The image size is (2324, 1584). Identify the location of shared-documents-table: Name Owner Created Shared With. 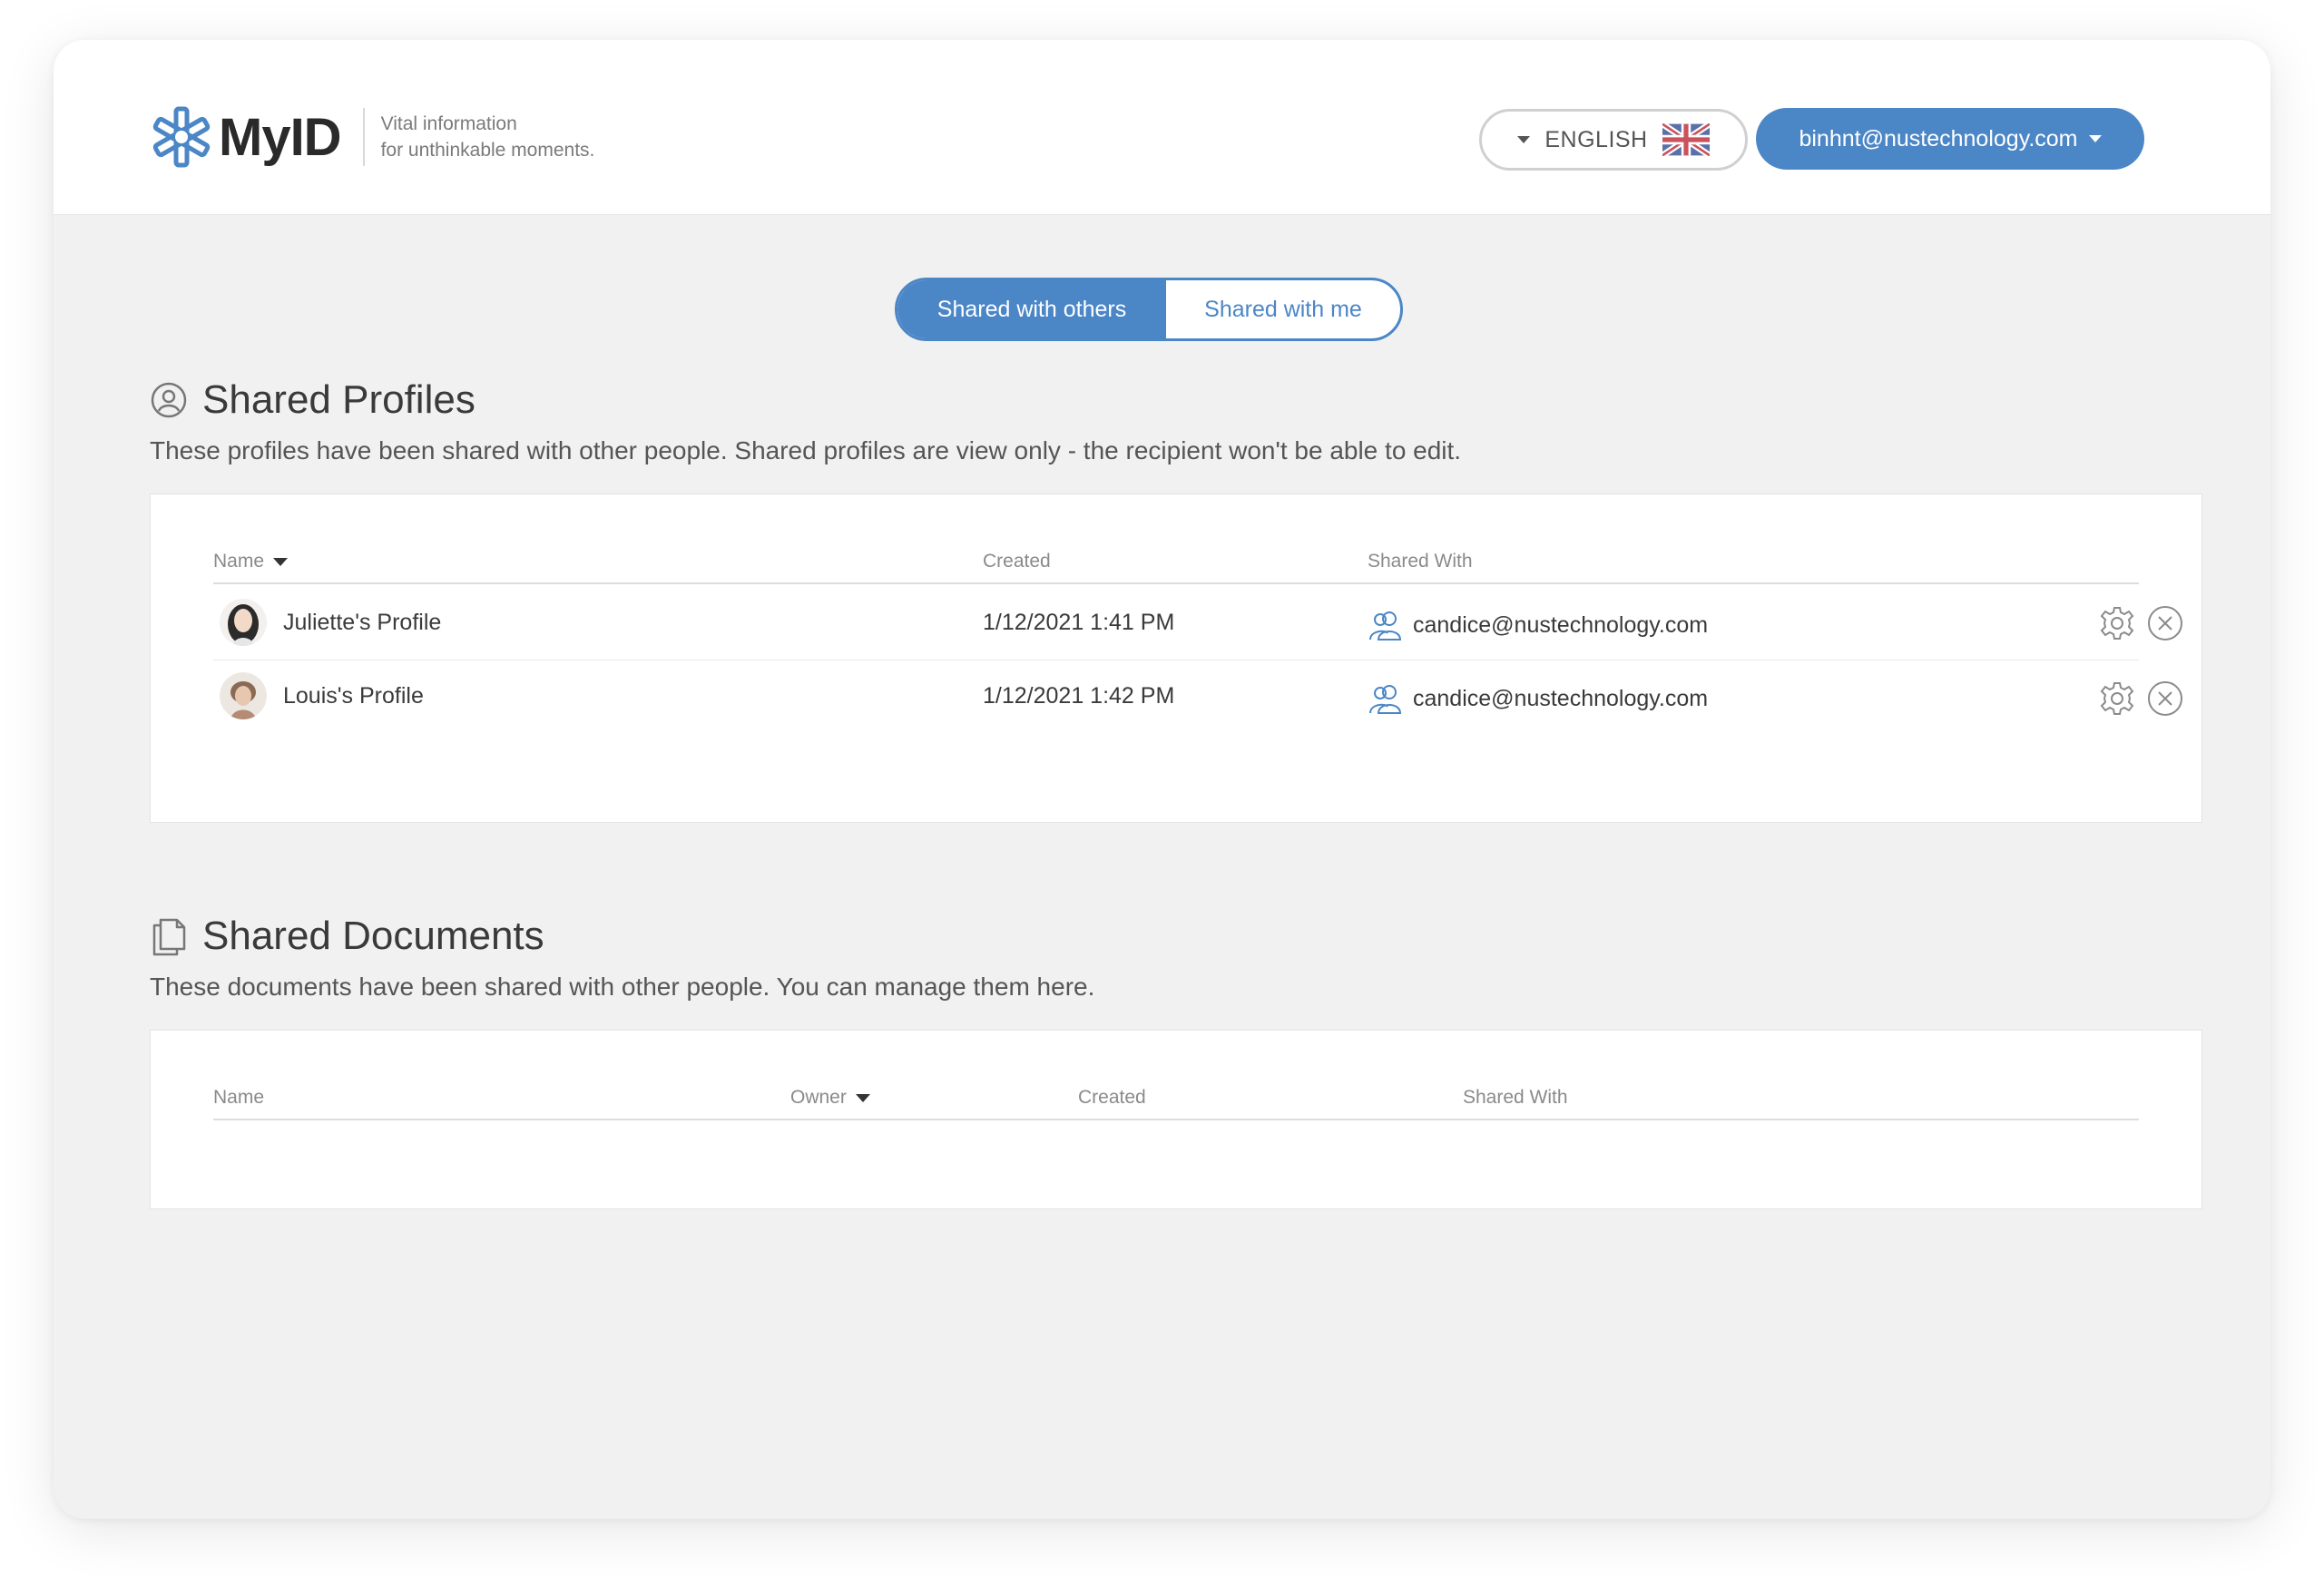
(1176, 1119).